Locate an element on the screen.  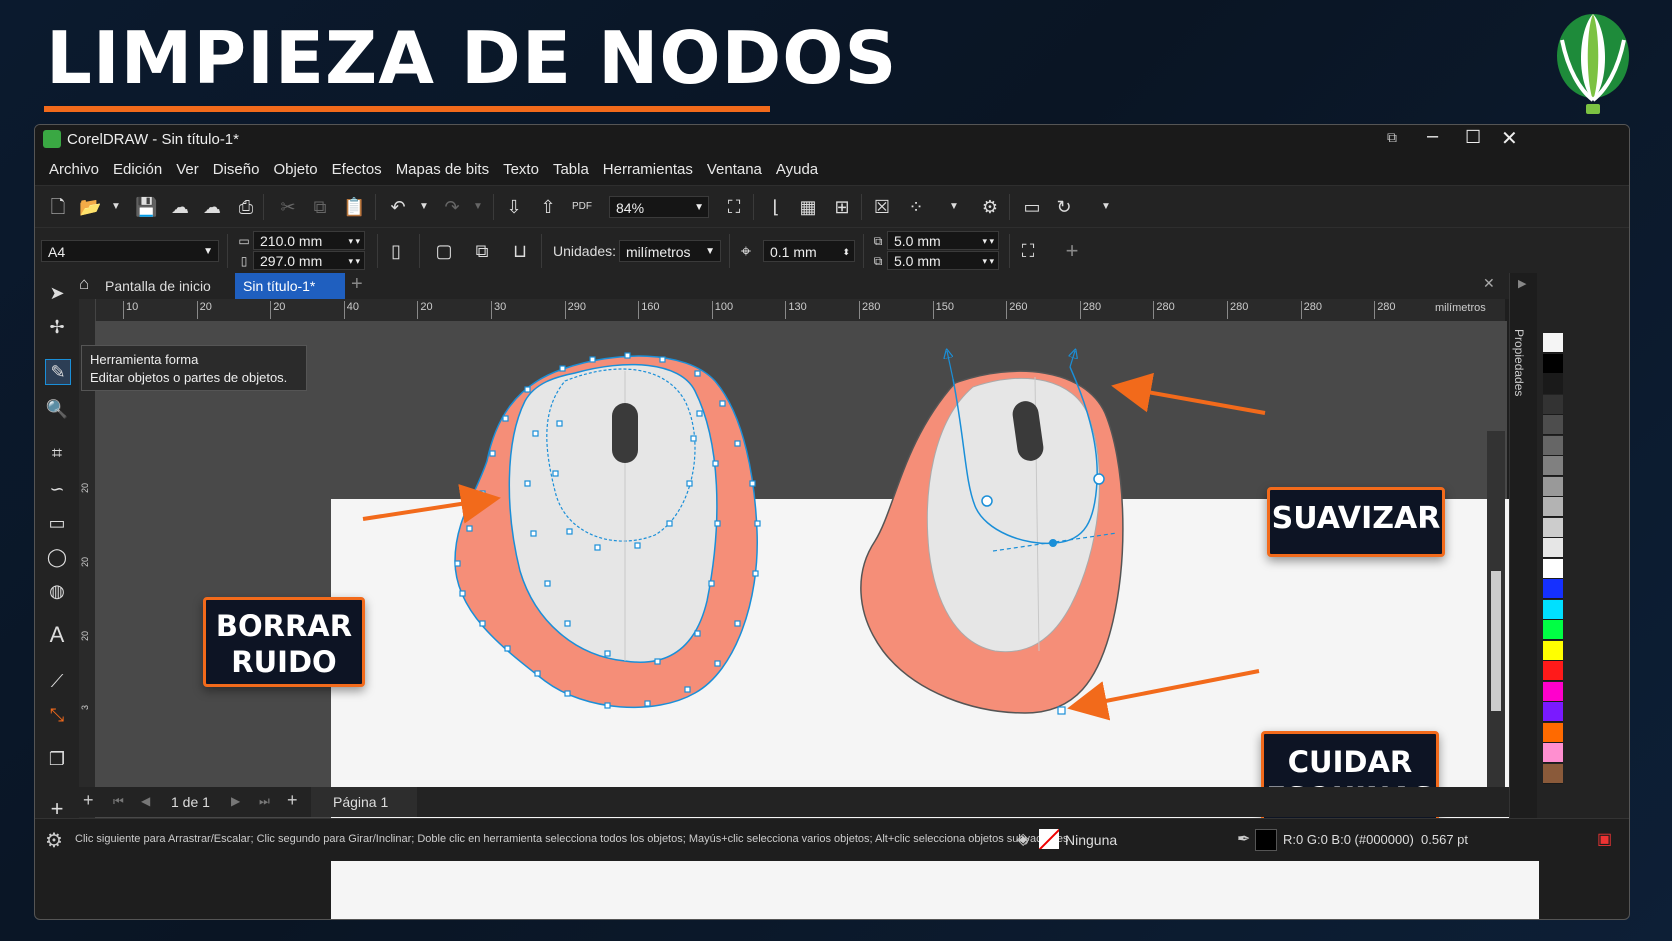
menu-item-1: Edición is located at coordinates (137, 170).